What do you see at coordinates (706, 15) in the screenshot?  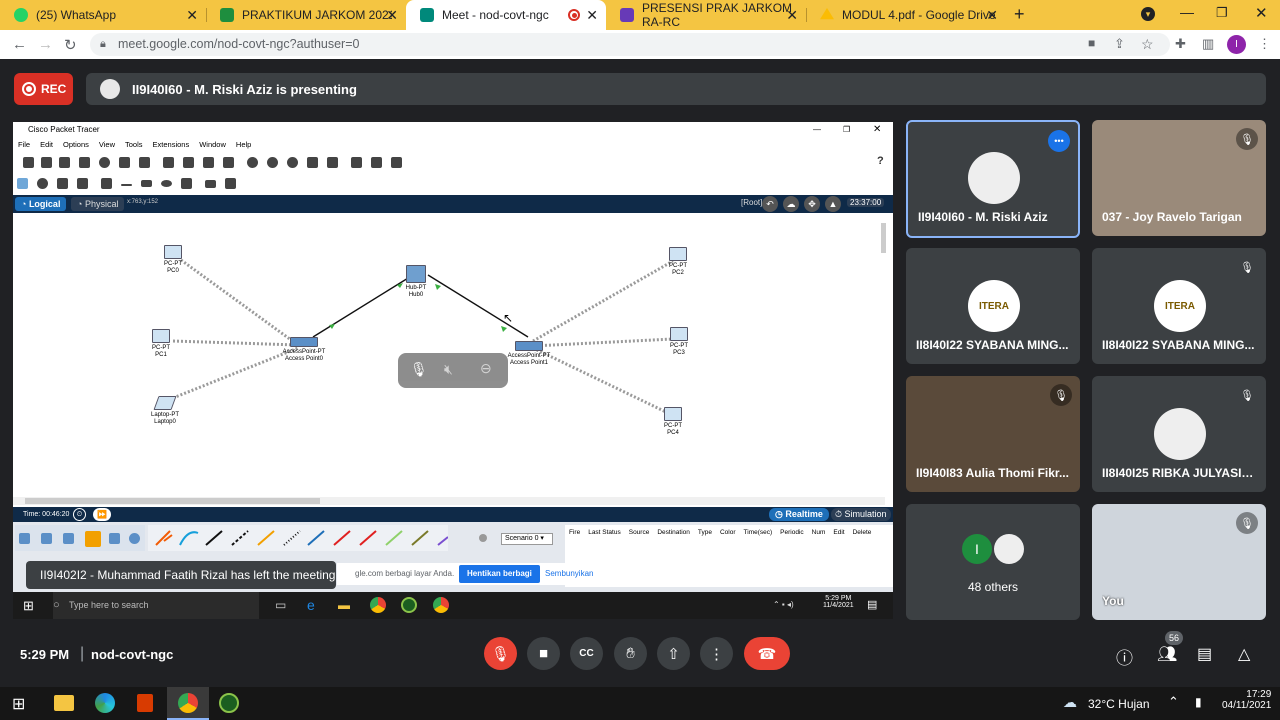 I see `tab-presensi: PRESENSI PRAK JARKOM RA-RC ✕` at bounding box center [706, 15].